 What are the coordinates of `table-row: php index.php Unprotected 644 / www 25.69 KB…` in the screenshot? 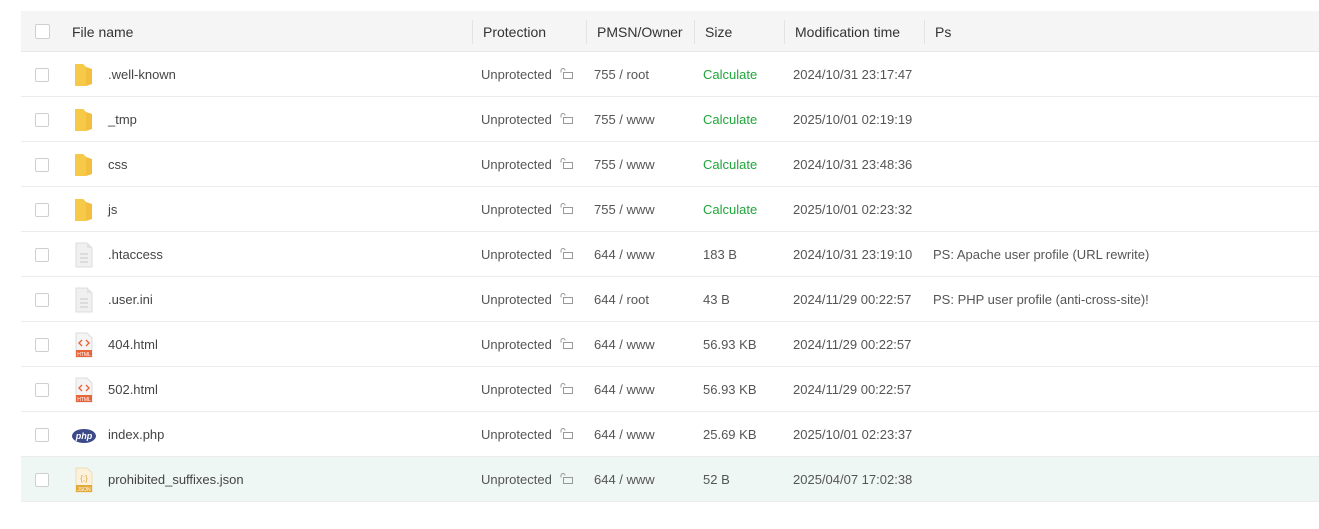 It's located at (670, 434).